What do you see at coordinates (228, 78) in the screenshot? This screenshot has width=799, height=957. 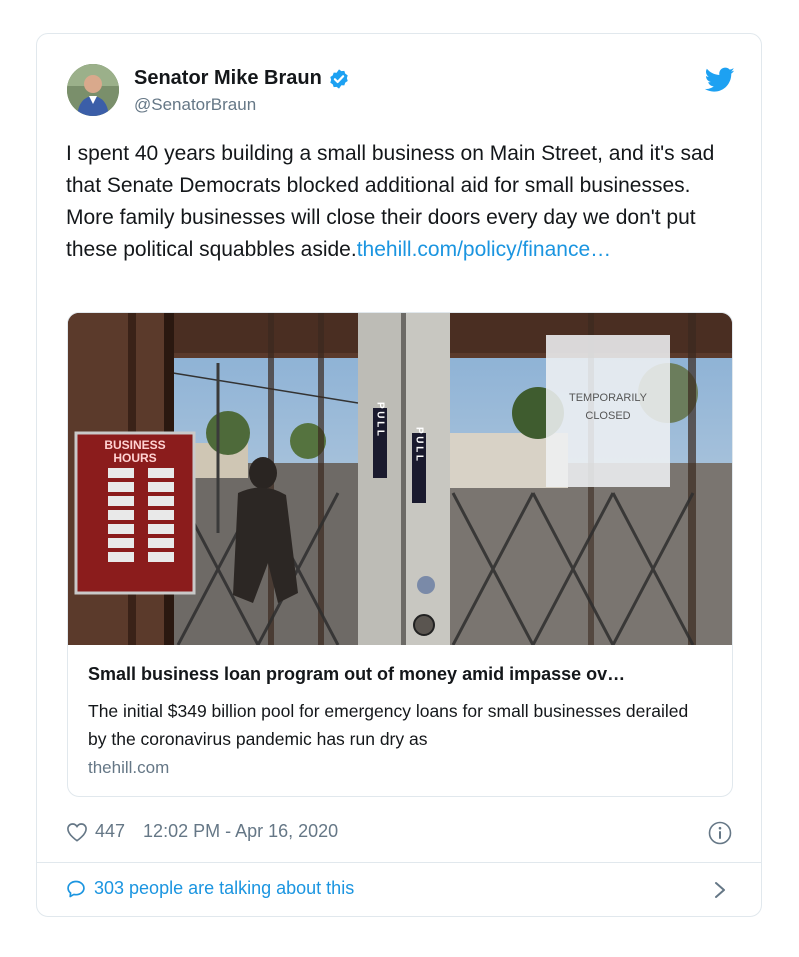 I see `author-name-text: Senator Mike Braun` at bounding box center [228, 78].